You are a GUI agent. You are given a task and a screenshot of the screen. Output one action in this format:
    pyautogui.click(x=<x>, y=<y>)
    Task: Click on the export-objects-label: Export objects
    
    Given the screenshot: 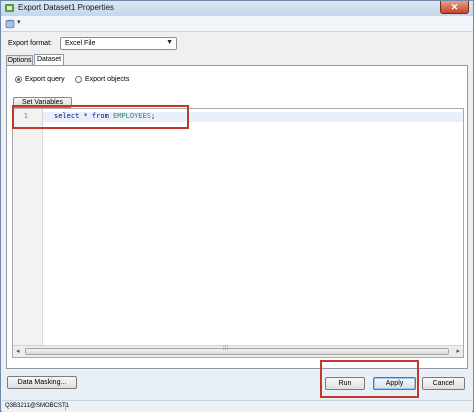 What is the action you would take?
    pyautogui.click(x=107, y=79)
    